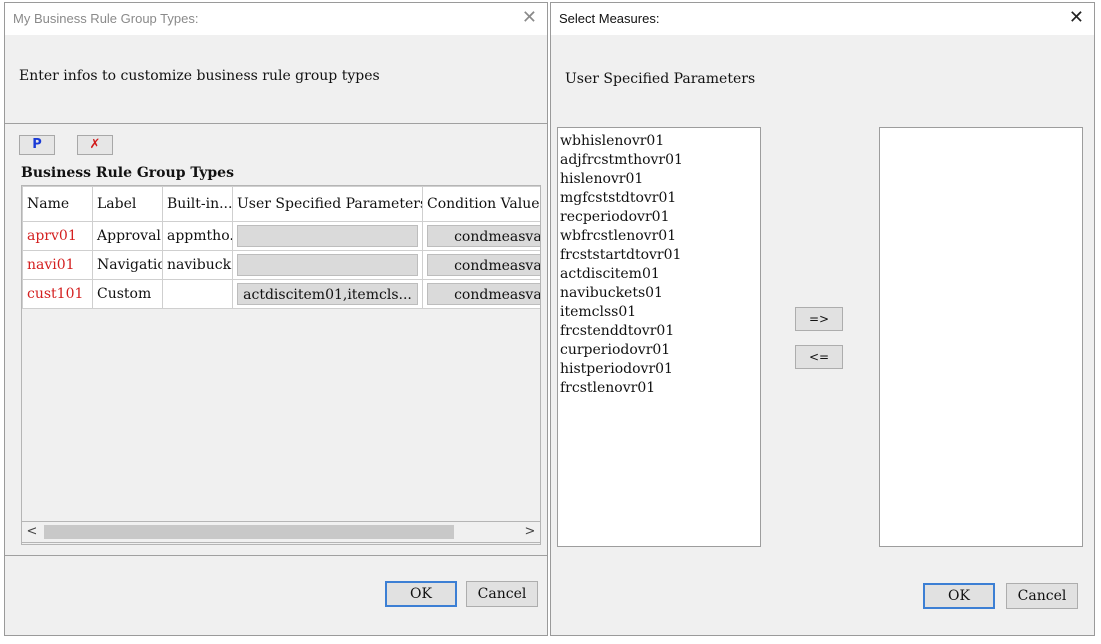  What do you see at coordinates (660, 141) in the screenshot?
I see `list-item: wbhislenovr01` at bounding box center [660, 141].